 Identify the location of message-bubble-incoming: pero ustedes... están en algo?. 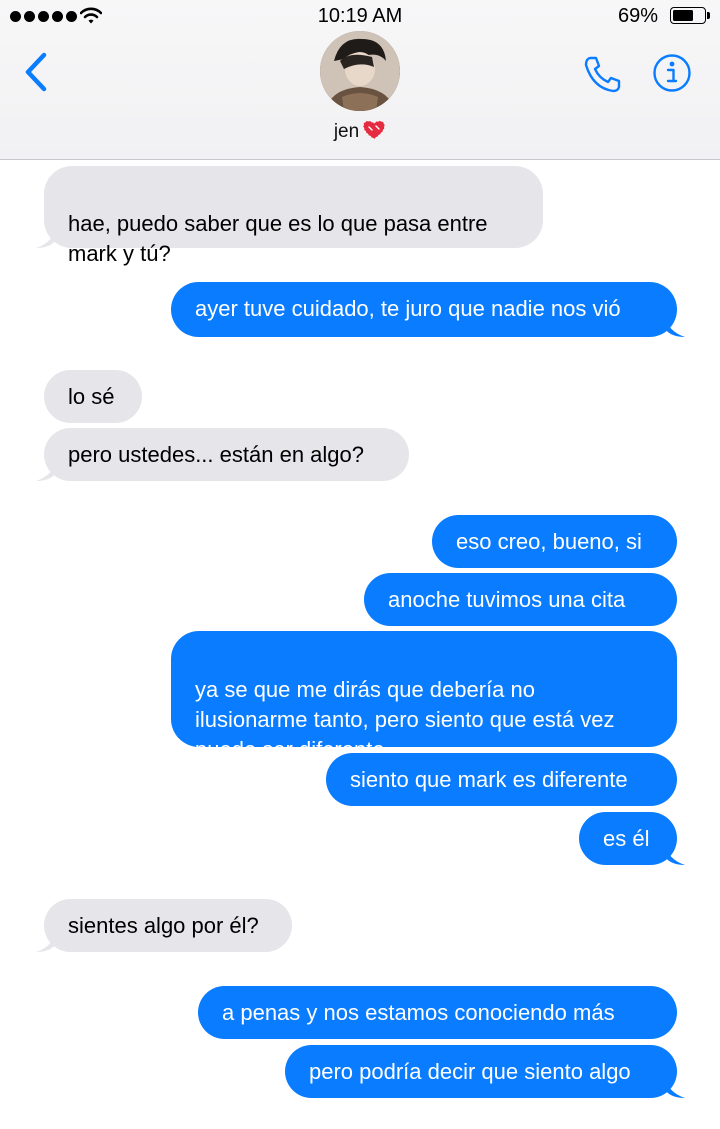
(222, 454).